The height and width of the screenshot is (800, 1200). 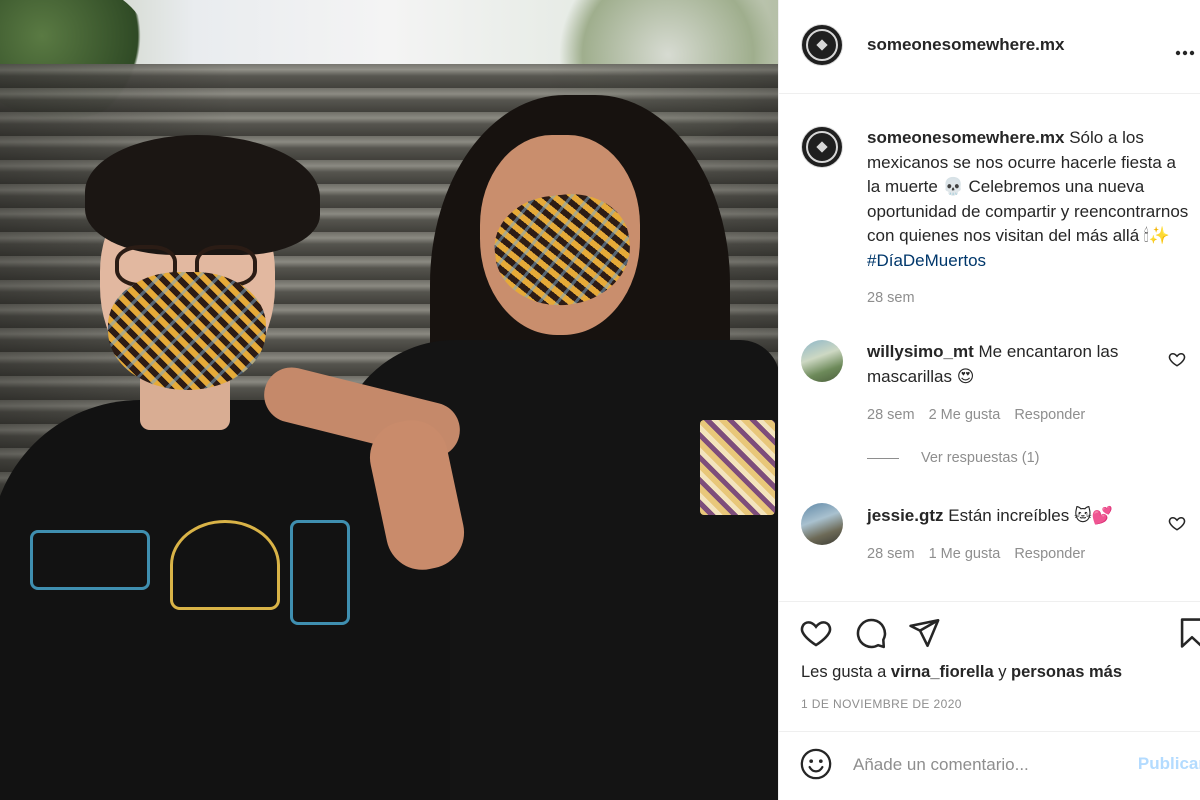 I want to click on more-horizontal-icon, so click(x=1185, y=49).